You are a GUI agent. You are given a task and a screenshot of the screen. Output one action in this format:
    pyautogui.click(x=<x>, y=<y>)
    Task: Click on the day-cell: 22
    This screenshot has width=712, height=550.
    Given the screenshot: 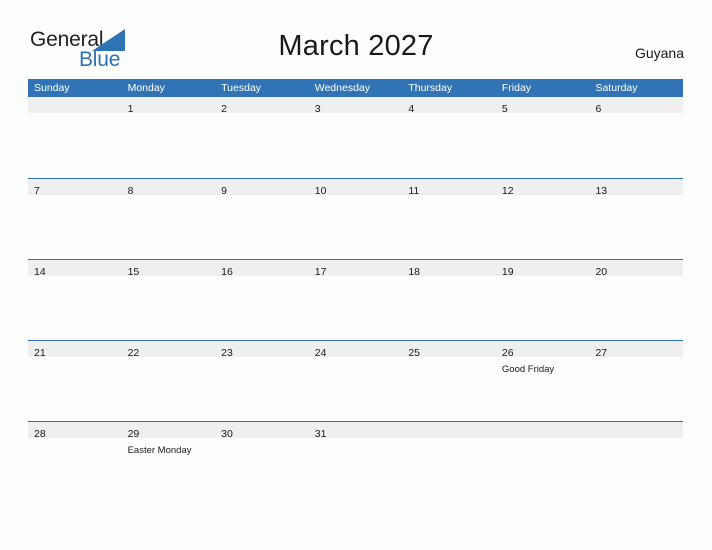 What is the action you would take?
    pyautogui.click(x=168, y=381)
    